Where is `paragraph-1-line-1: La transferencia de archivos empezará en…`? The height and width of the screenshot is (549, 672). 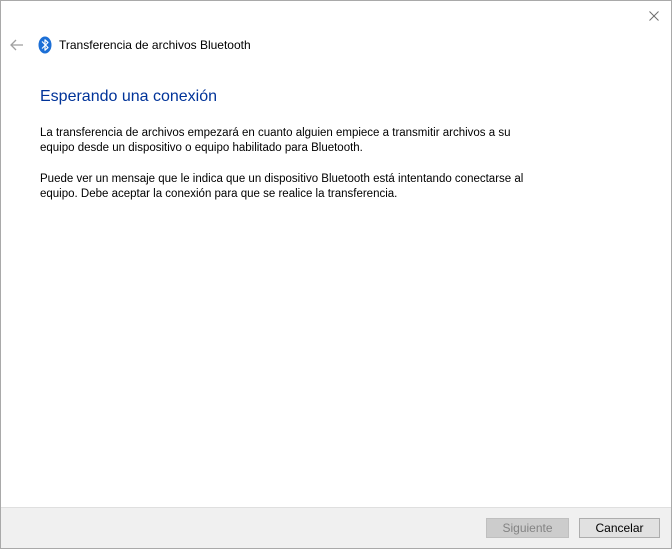
paragraph-1-line-1: La transferencia de archivos empezará en… is located at coordinates (275, 133).